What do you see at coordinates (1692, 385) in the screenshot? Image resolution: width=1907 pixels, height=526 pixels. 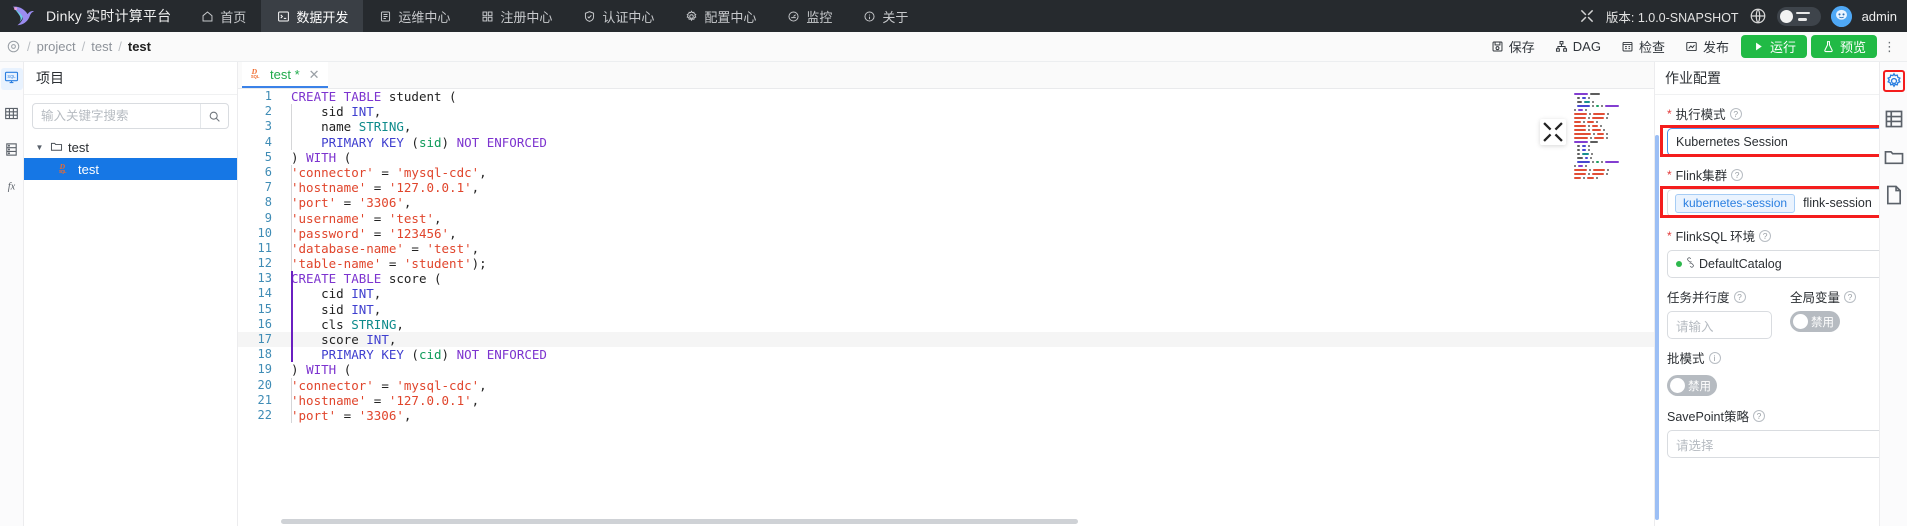 I see `batch-mode-toggle: 禁用` at bounding box center [1692, 385].